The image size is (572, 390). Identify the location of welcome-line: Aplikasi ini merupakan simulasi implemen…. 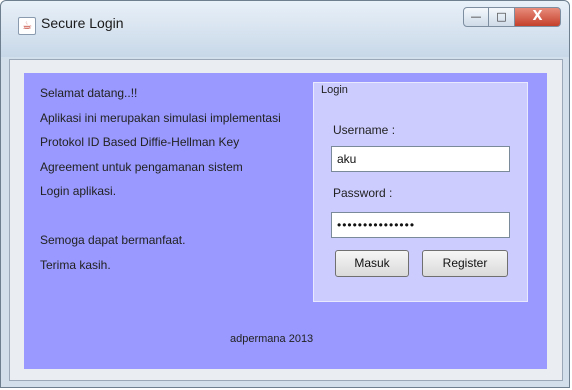
(160, 117).